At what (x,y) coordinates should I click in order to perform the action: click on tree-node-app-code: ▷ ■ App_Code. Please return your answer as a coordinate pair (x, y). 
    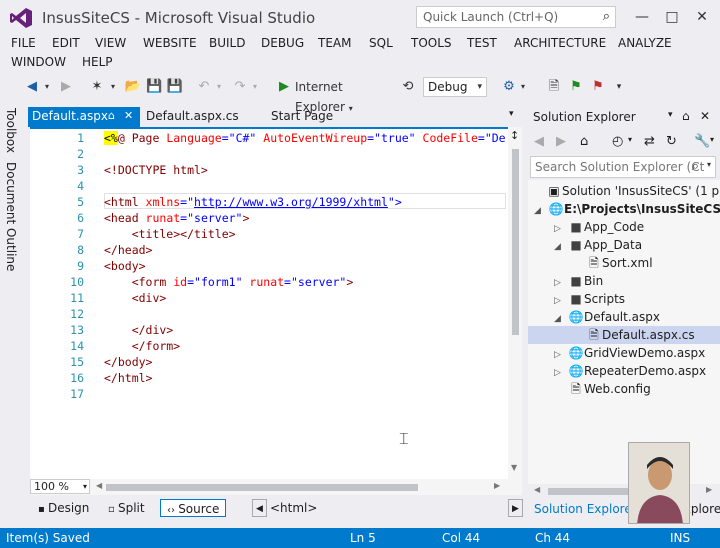
    Looking at the image, I should click on (599, 227).